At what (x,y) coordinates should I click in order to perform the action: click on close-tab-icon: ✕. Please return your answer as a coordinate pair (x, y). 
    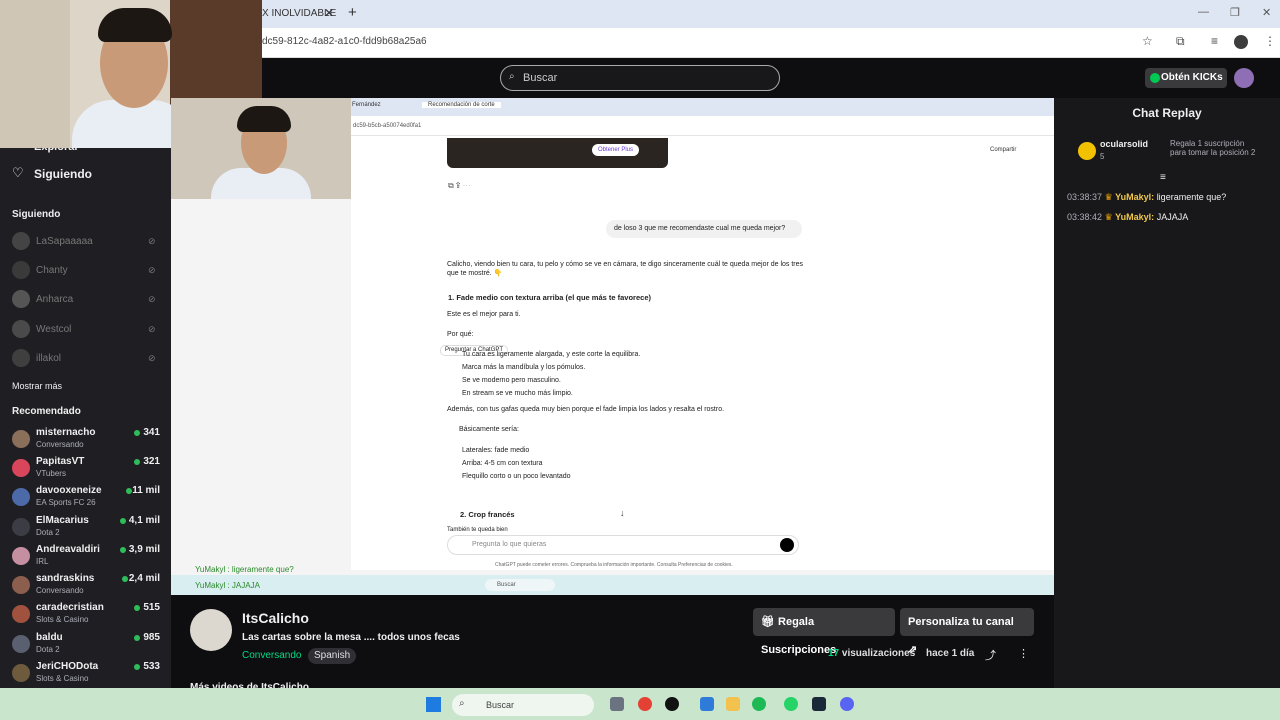
    Looking at the image, I should click on (329, 13).